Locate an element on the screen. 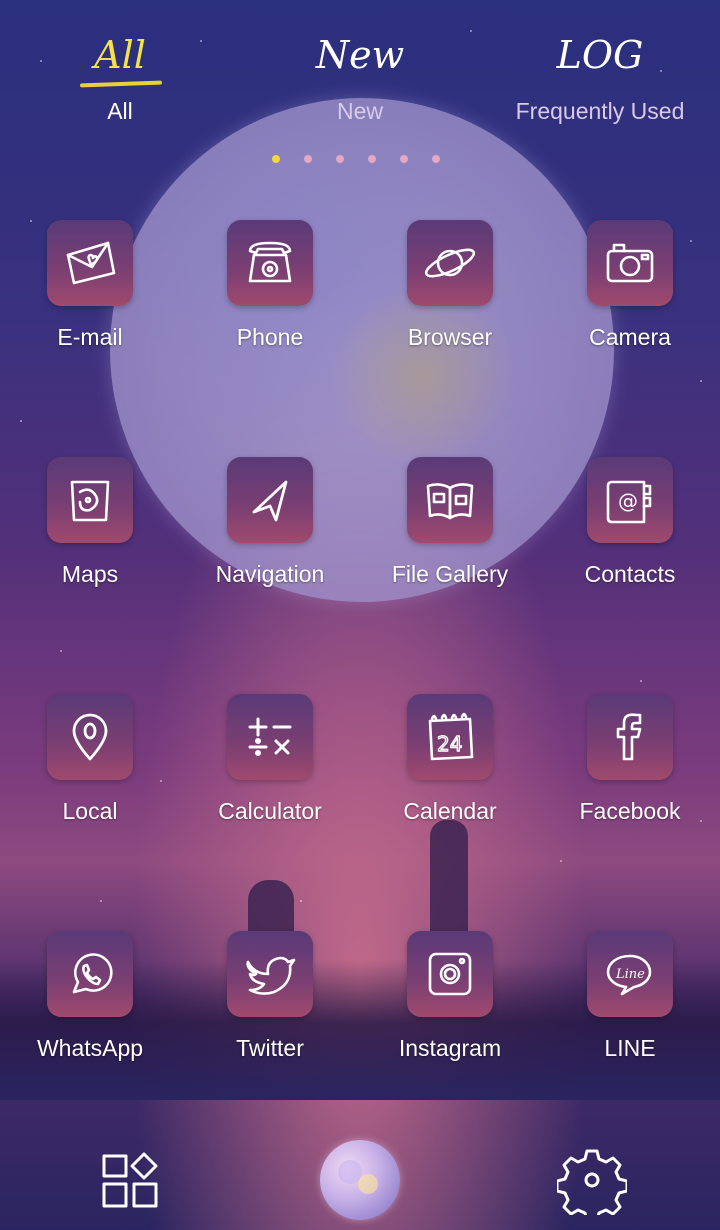  book-icon is located at coordinates (450, 501).